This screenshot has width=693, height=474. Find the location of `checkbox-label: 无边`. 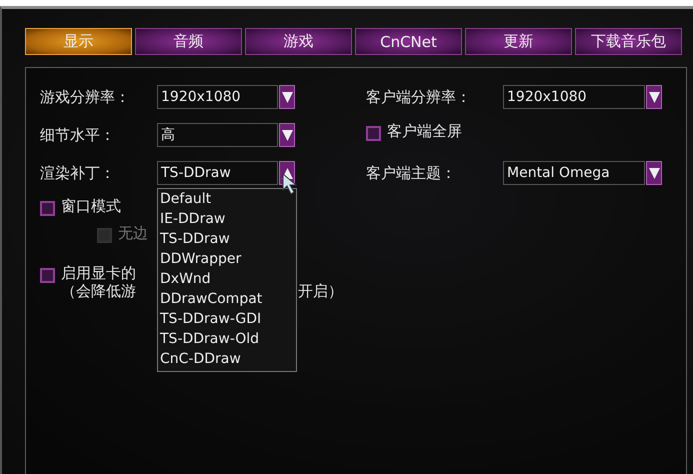

checkbox-label: 无边 is located at coordinates (133, 233).